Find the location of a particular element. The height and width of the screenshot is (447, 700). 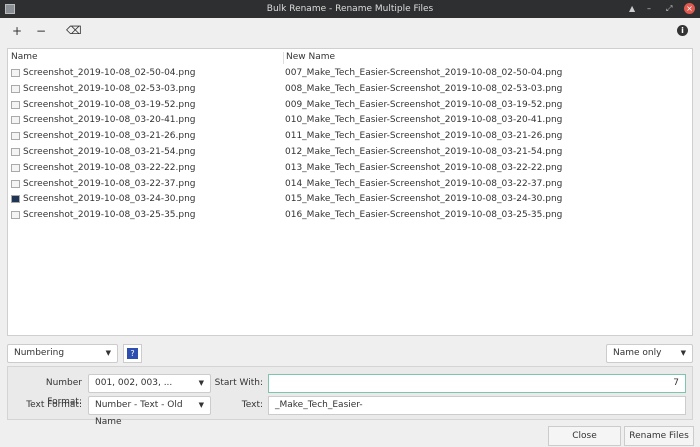

rename-scope-value: Name only is located at coordinates (637, 353).